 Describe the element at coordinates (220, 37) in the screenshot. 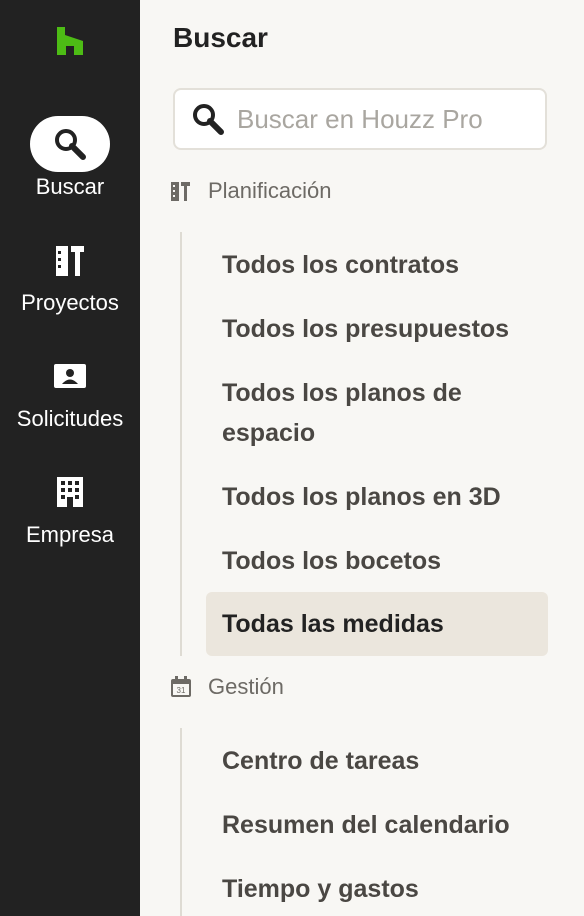

I see `page-title: Buscar` at that location.